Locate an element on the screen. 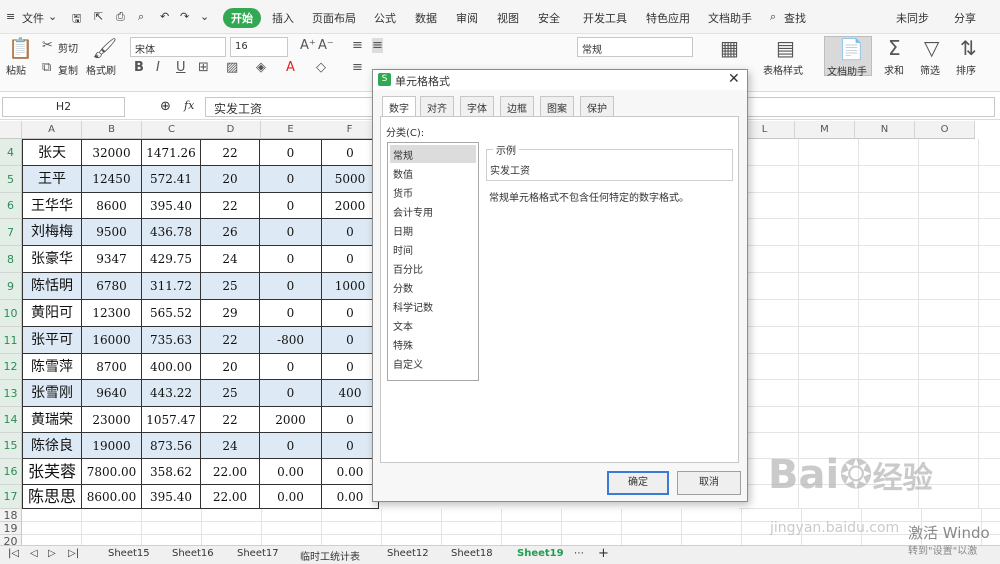  bold-button: B is located at coordinates (139, 67).